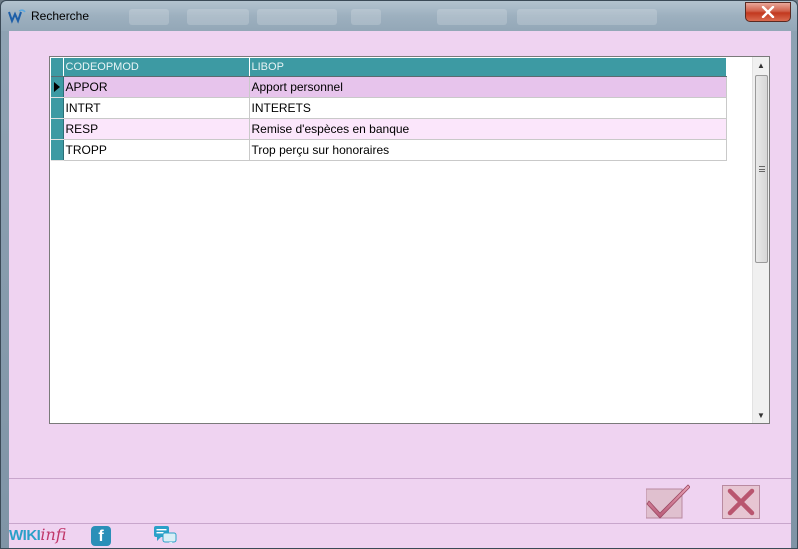 This screenshot has width=798, height=549. What do you see at coordinates (165, 535) in the screenshot?
I see `chat-icon` at bounding box center [165, 535].